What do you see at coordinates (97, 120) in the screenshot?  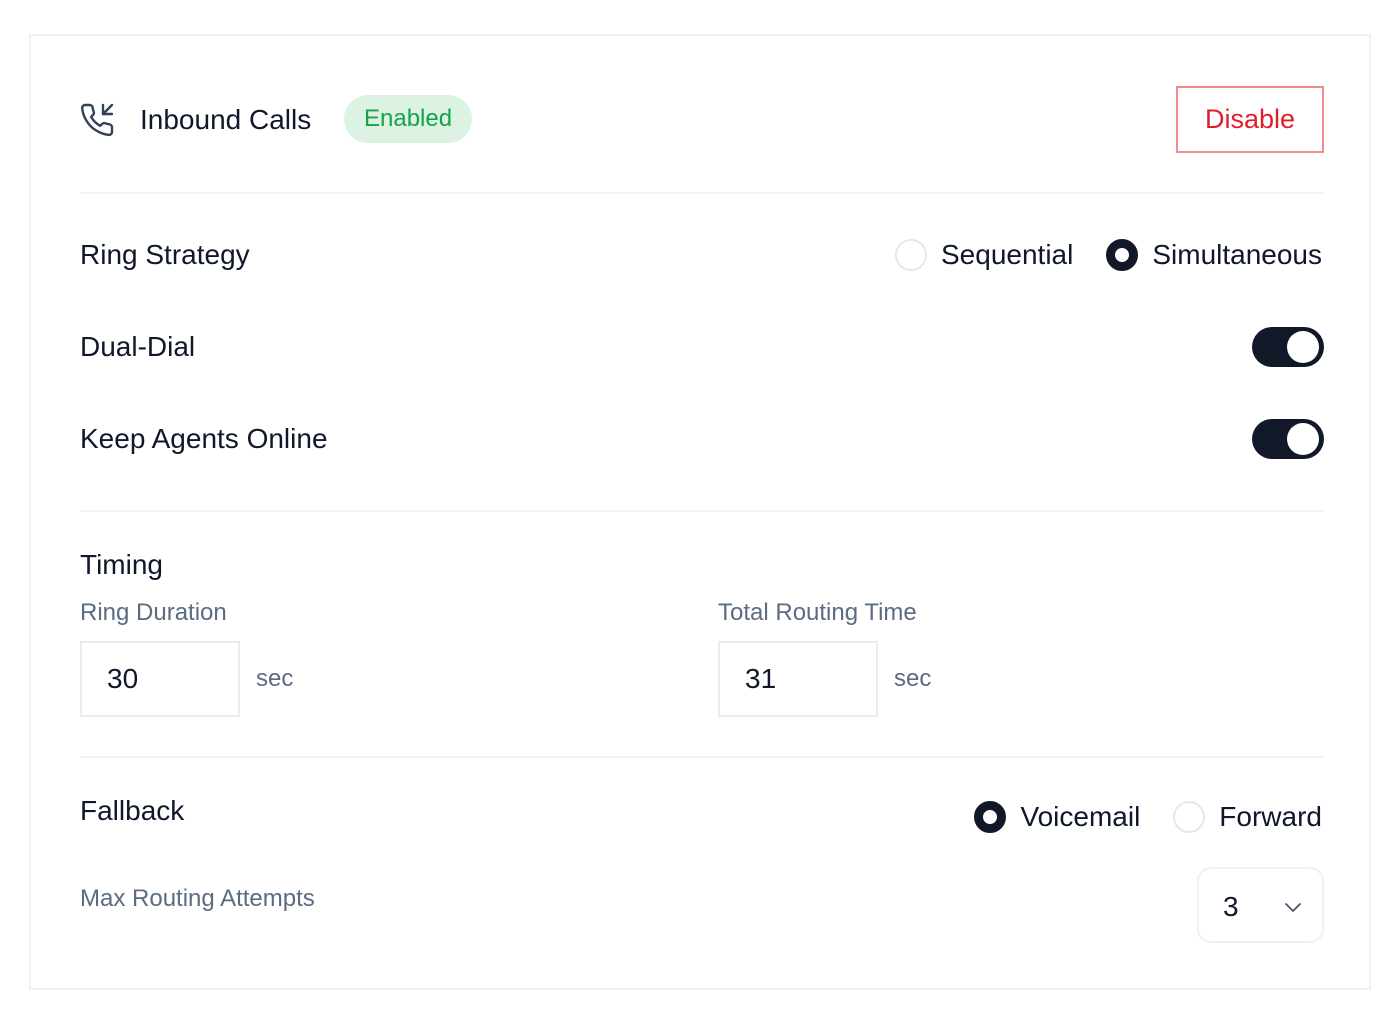 I see `phone-incoming-icon` at bounding box center [97, 120].